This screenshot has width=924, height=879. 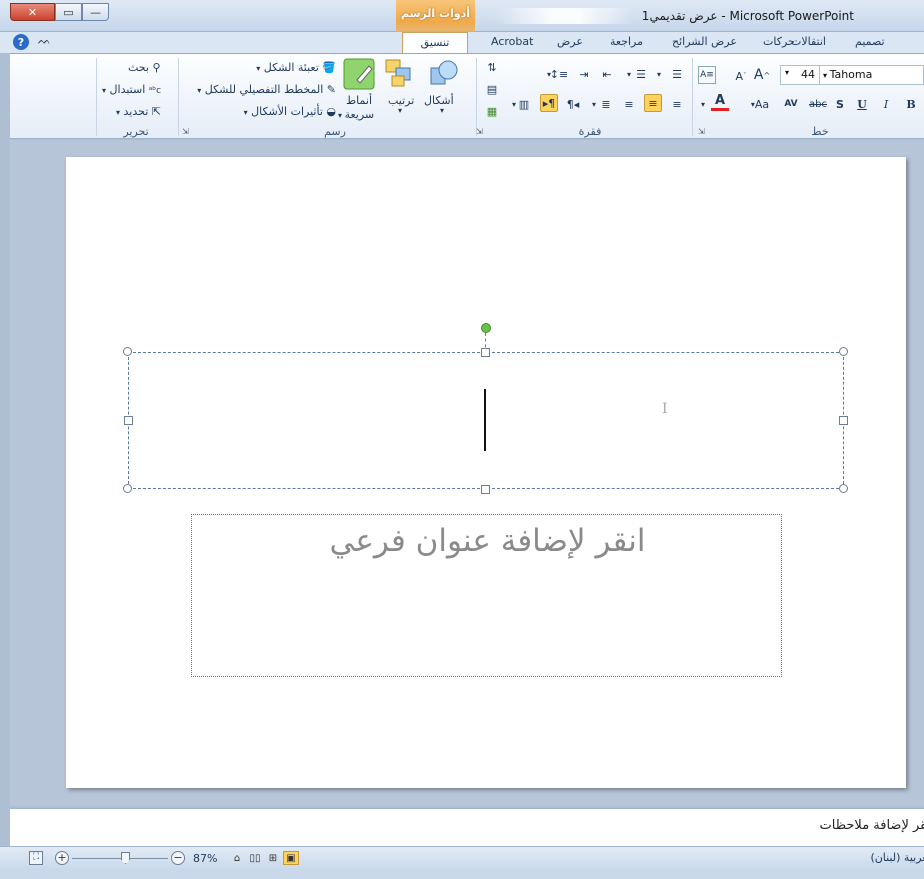 I want to click on shapes-icon, so click(x=443, y=73).